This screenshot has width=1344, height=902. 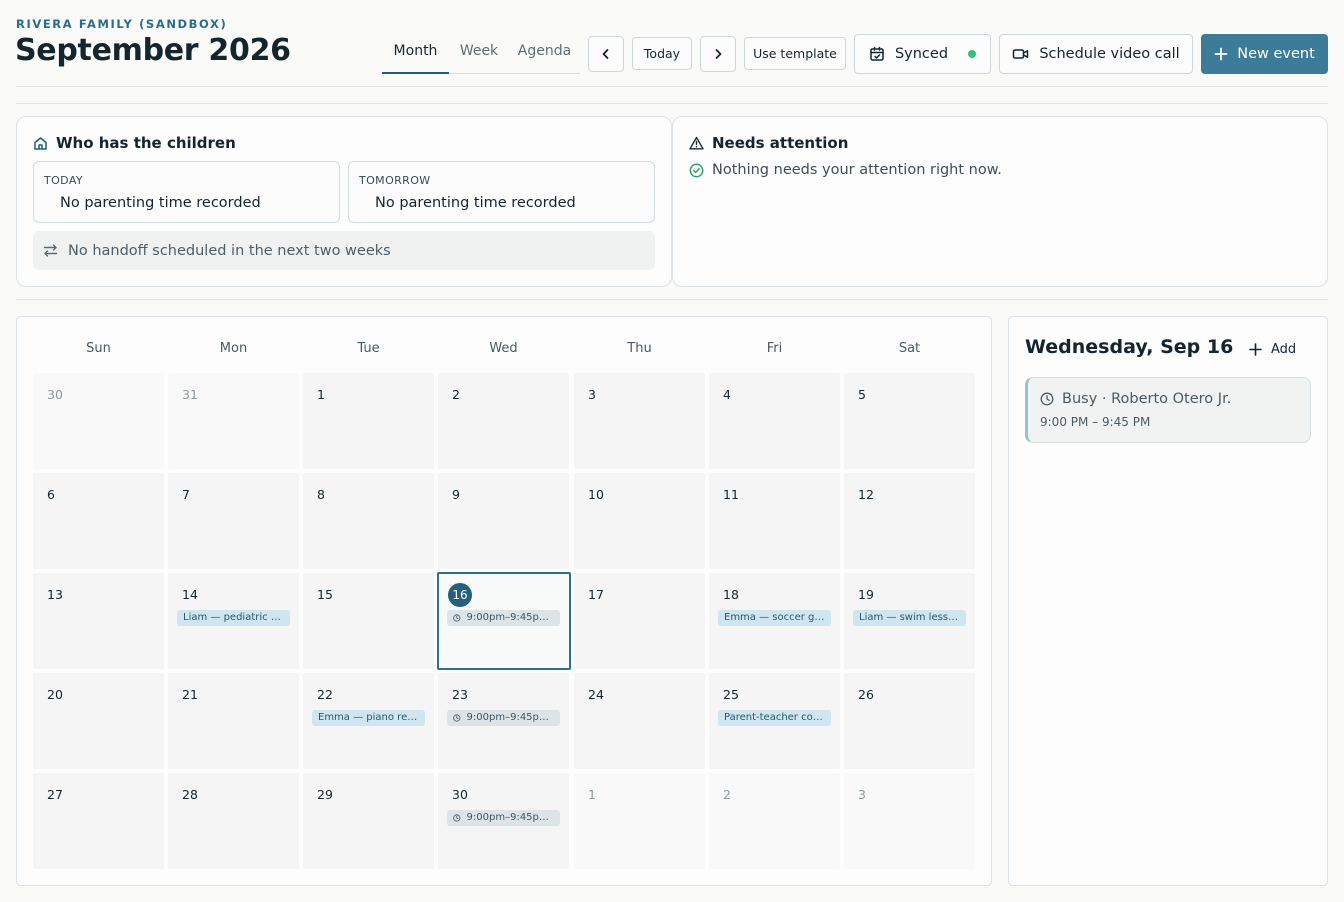 I want to click on calendar-day-cell: 4, so click(x=774, y=421).